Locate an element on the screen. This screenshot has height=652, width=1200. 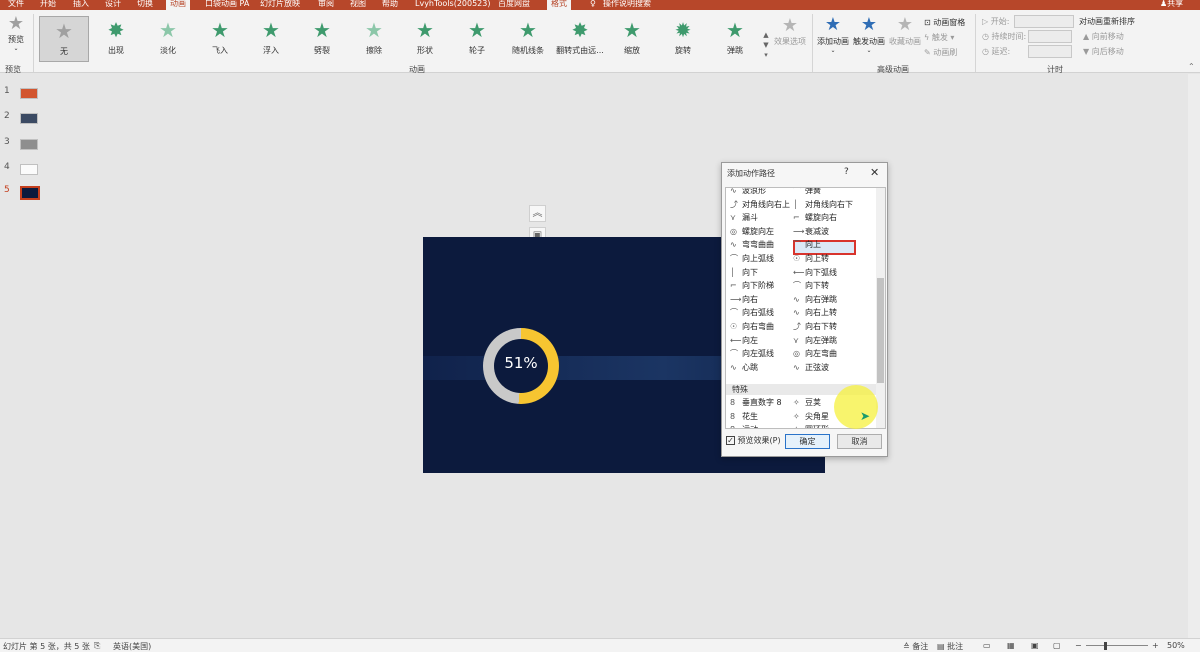
motion-path-item: │ 对角线向右下 is located at coordinates (823, 204).